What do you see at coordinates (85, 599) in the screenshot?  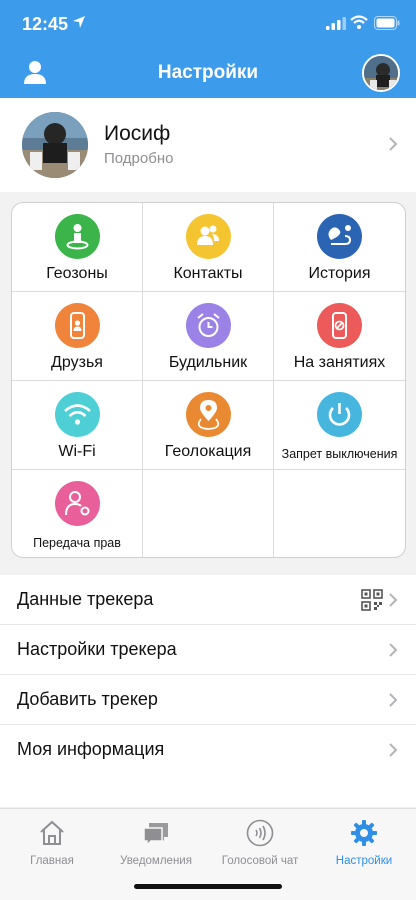 I see `list-item-label: Данные трекера` at bounding box center [85, 599].